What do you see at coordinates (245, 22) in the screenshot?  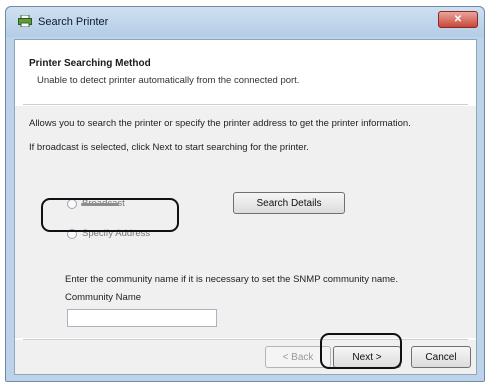 I see `title-bar: Search Printer ✕` at bounding box center [245, 22].